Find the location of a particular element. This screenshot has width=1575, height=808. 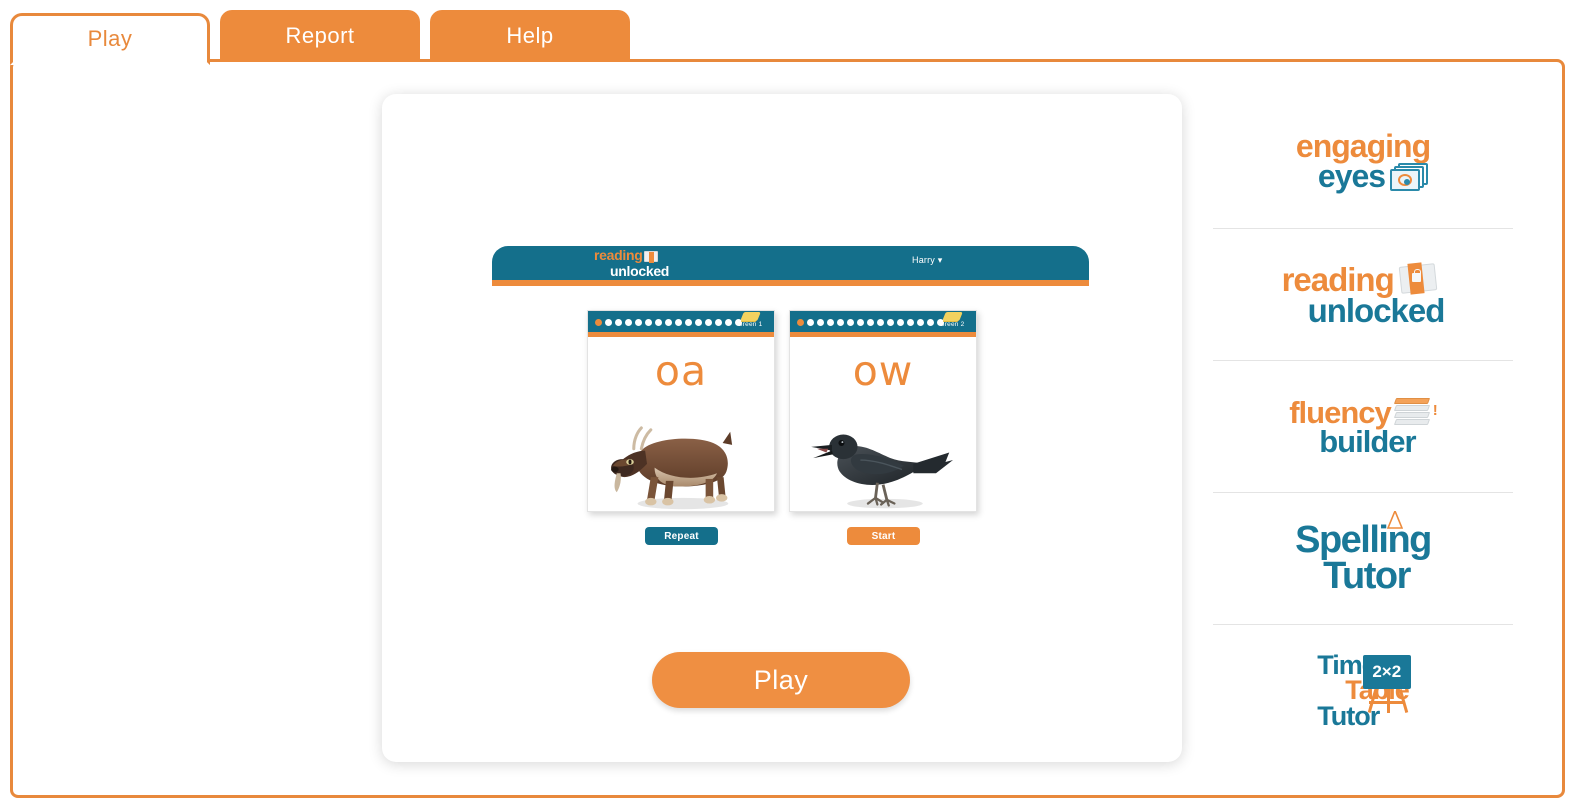

level-badge: Green 2 is located at coordinates (952, 320).